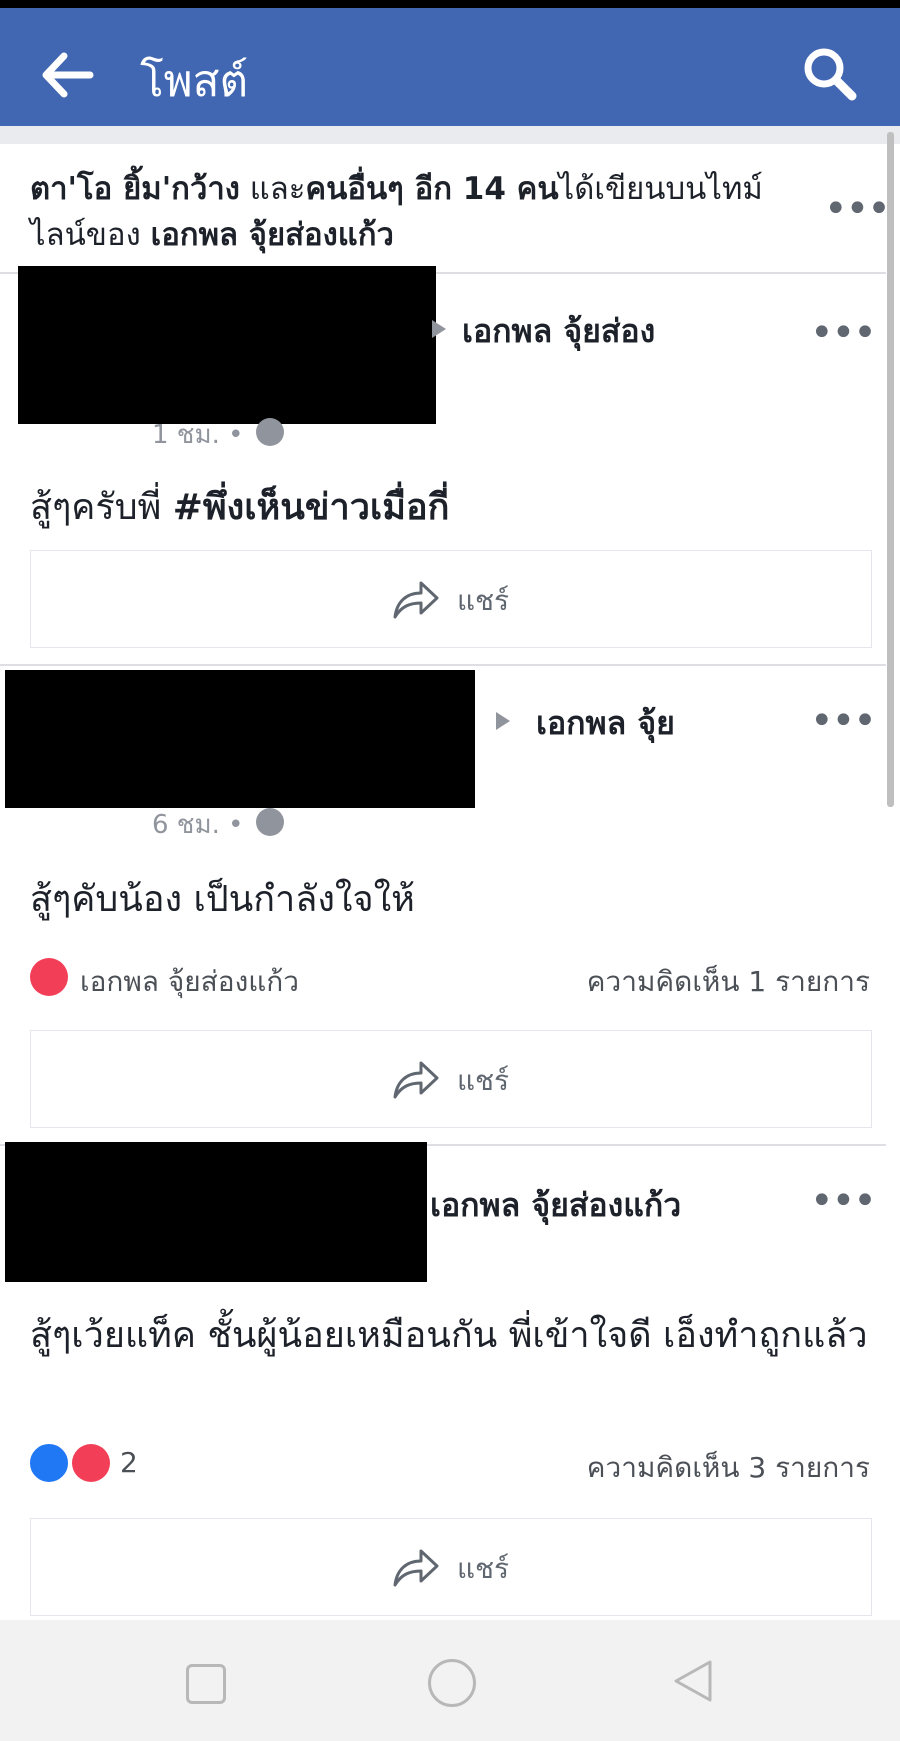  I want to click on triangle-back-icon, so click(693, 1681).